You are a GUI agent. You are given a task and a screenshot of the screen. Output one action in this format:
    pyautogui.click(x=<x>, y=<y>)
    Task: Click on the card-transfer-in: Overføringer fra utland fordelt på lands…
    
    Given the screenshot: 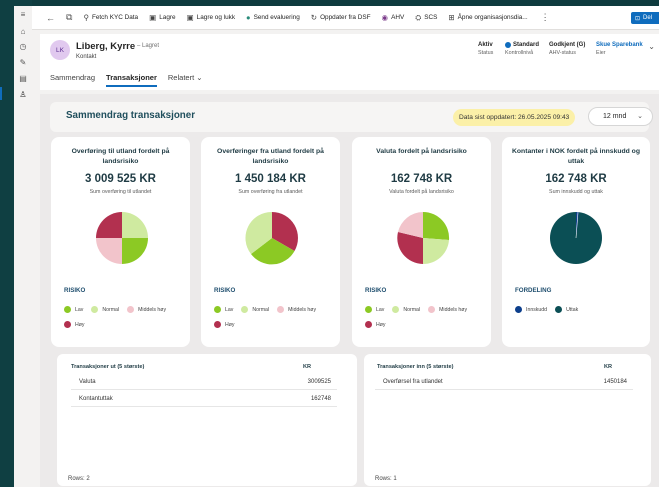 What is the action you would take?
    pyautogui.click(x=270, y=242)
    